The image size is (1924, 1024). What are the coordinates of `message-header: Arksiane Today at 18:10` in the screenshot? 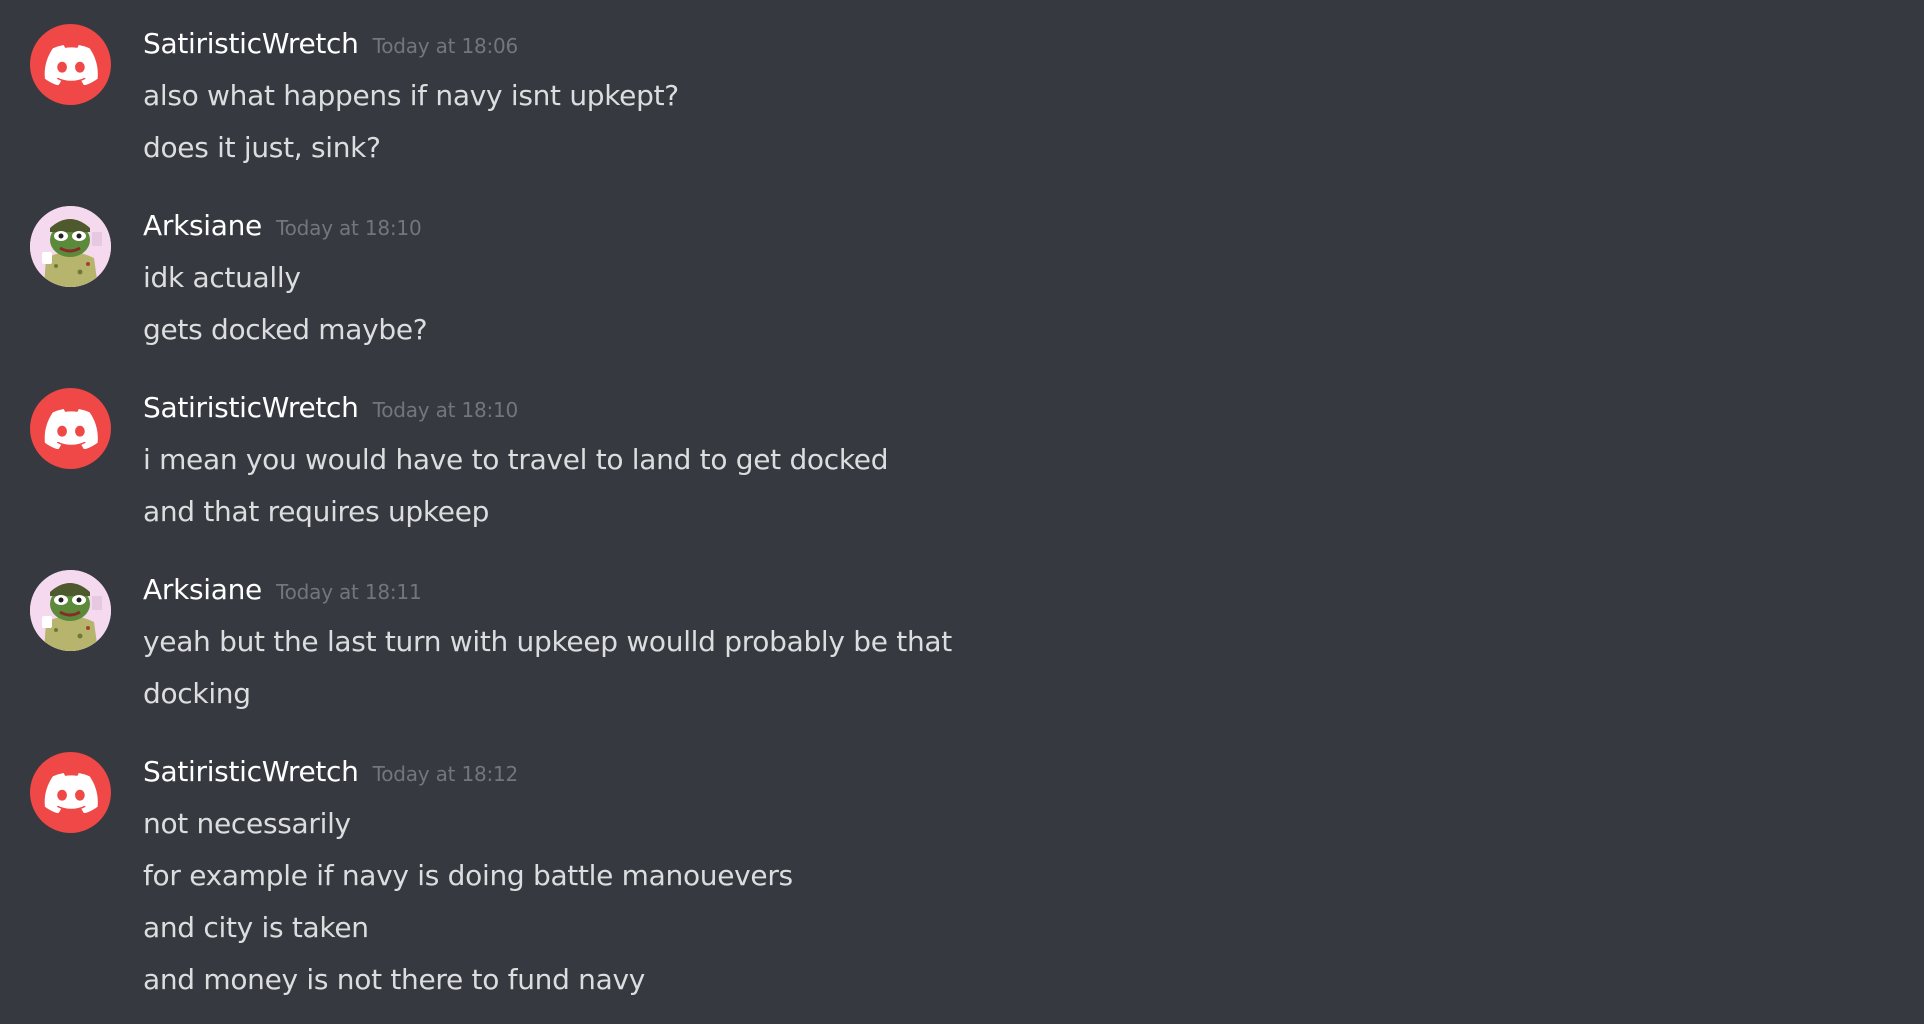 It's located at (282, 226).